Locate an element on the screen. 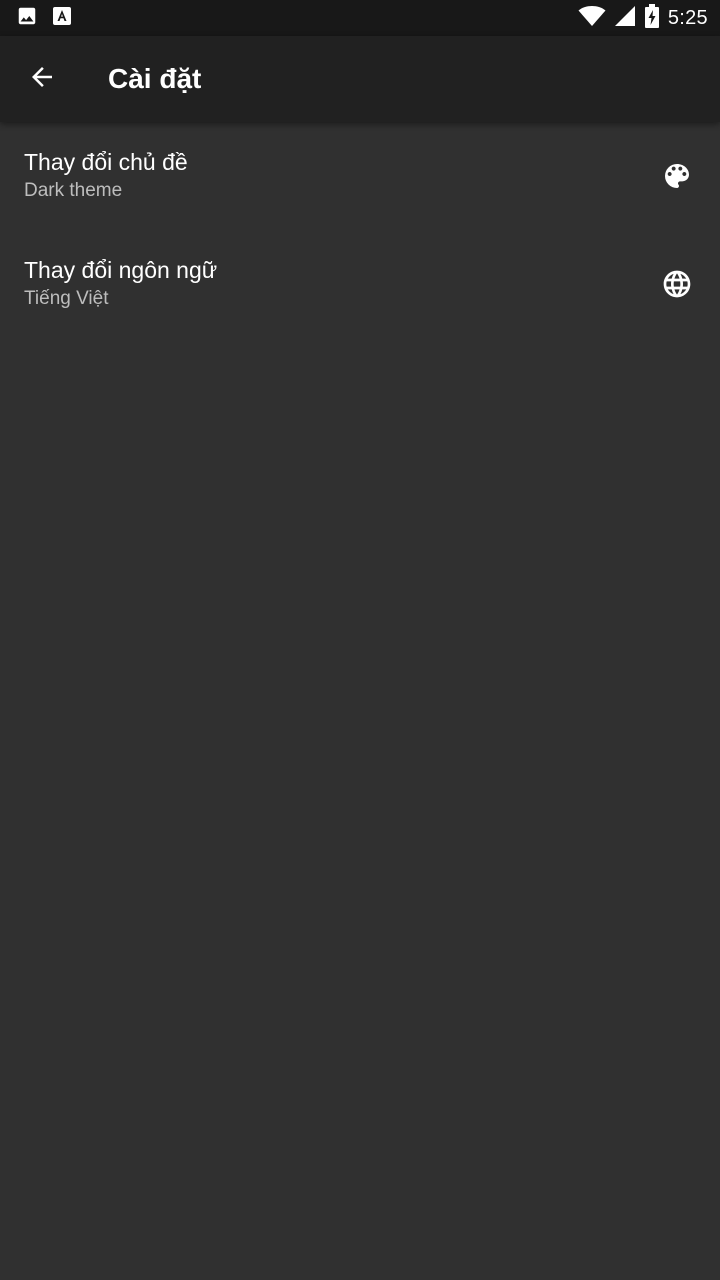 Image resolution: width=720 pixels, height=1280 pixels. status-time: 5:25 is located at coordinates (687, 17).